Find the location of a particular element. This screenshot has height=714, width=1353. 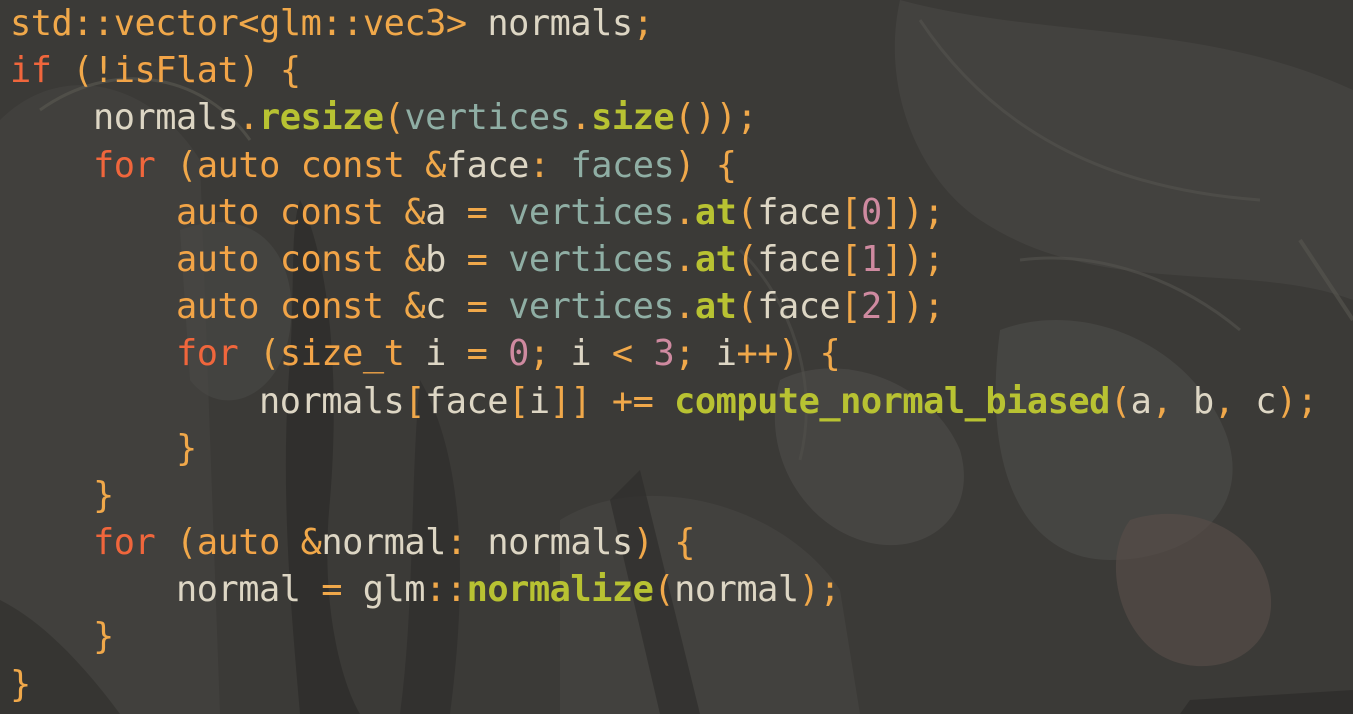

code-token: if is located at coordinates (31, 71).